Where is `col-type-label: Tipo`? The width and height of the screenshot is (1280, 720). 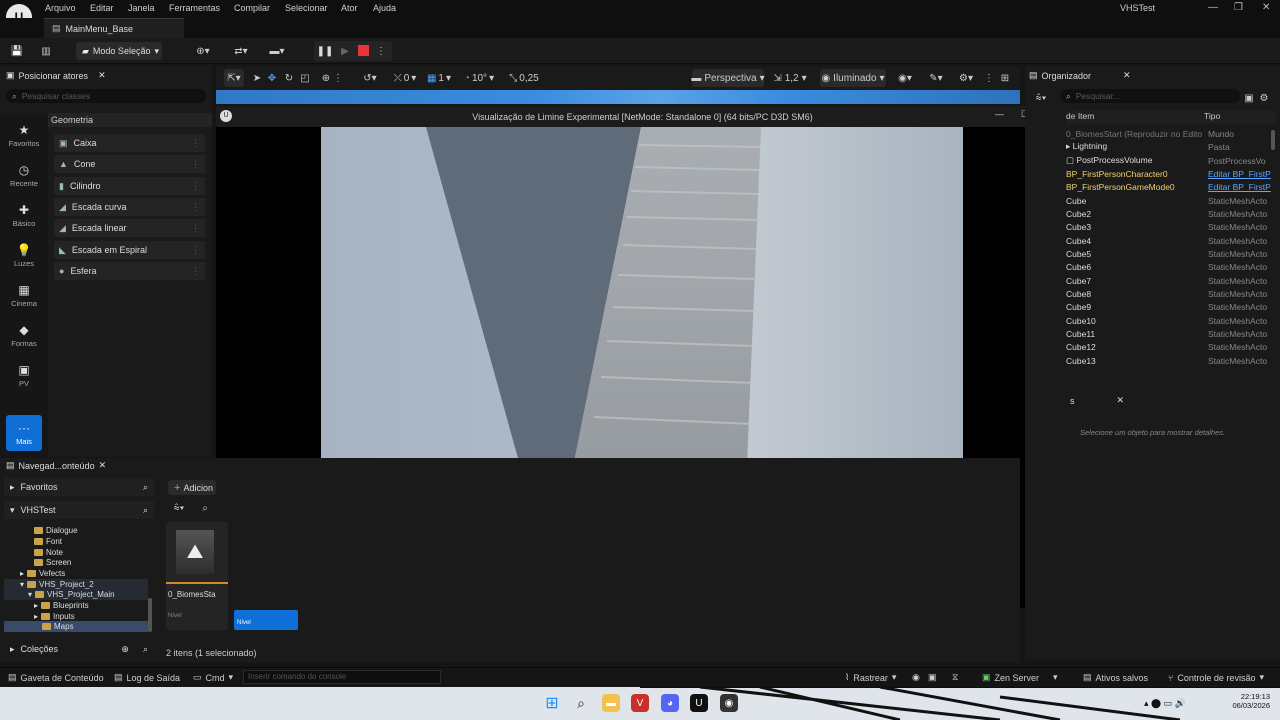
col-type-label: Tipo is located at coordinates (1212, 117).